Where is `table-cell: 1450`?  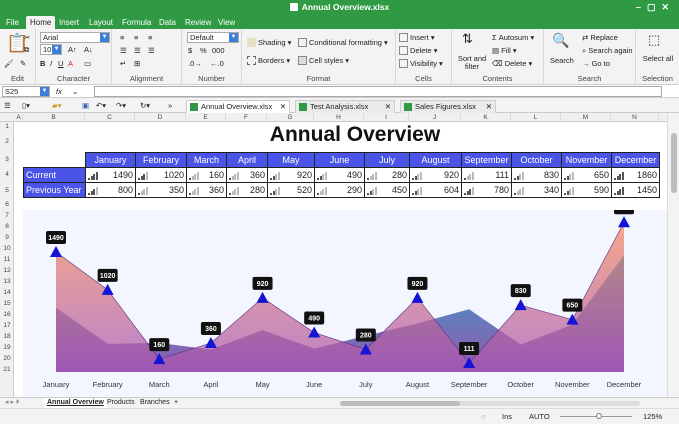
table-cell: 1450 is located at coordinates (635, 190).